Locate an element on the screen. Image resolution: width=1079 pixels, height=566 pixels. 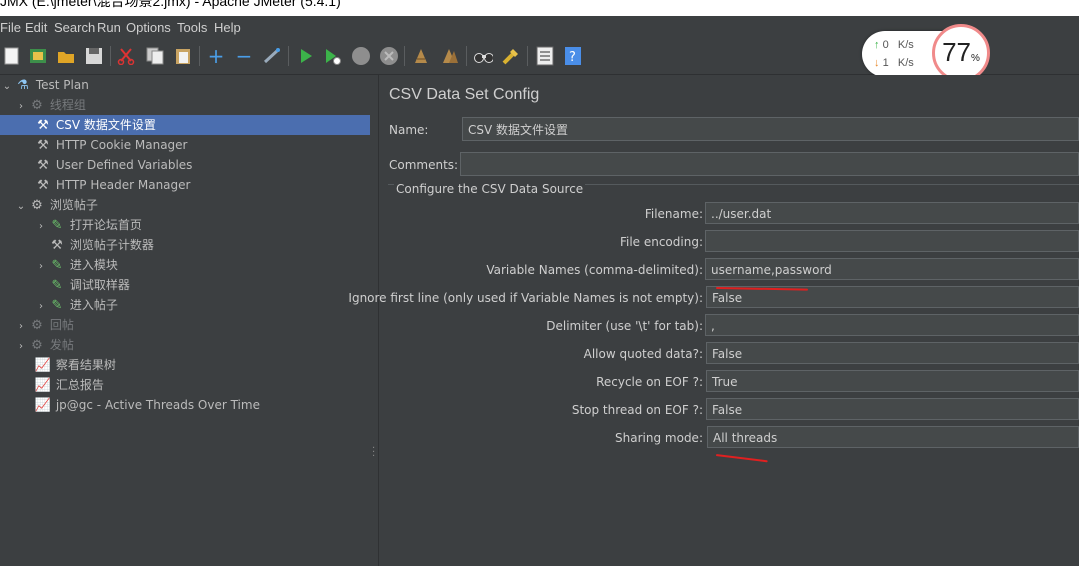
tree-item-browse-posts: ⌄ ⚙ 浏览帖子 is located at coordinates (192, 205).